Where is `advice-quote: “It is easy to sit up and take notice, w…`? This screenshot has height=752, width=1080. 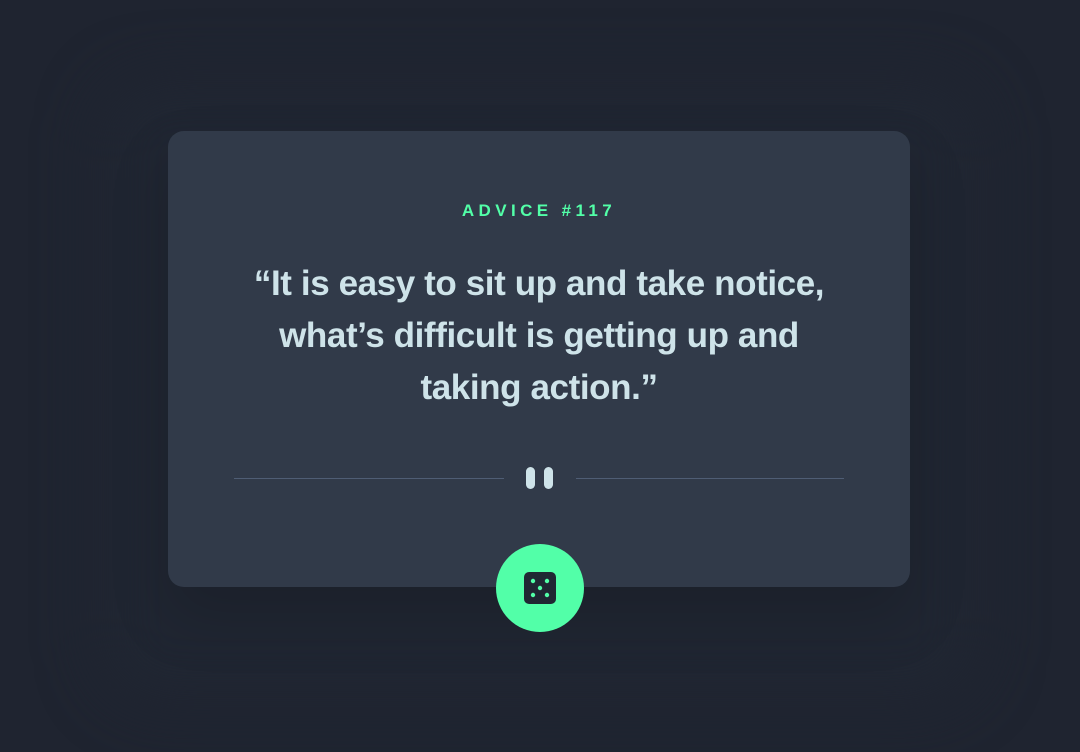
advice-quote: “It is easy to sit up and take notice, w… is located at coordinates (539, 335).